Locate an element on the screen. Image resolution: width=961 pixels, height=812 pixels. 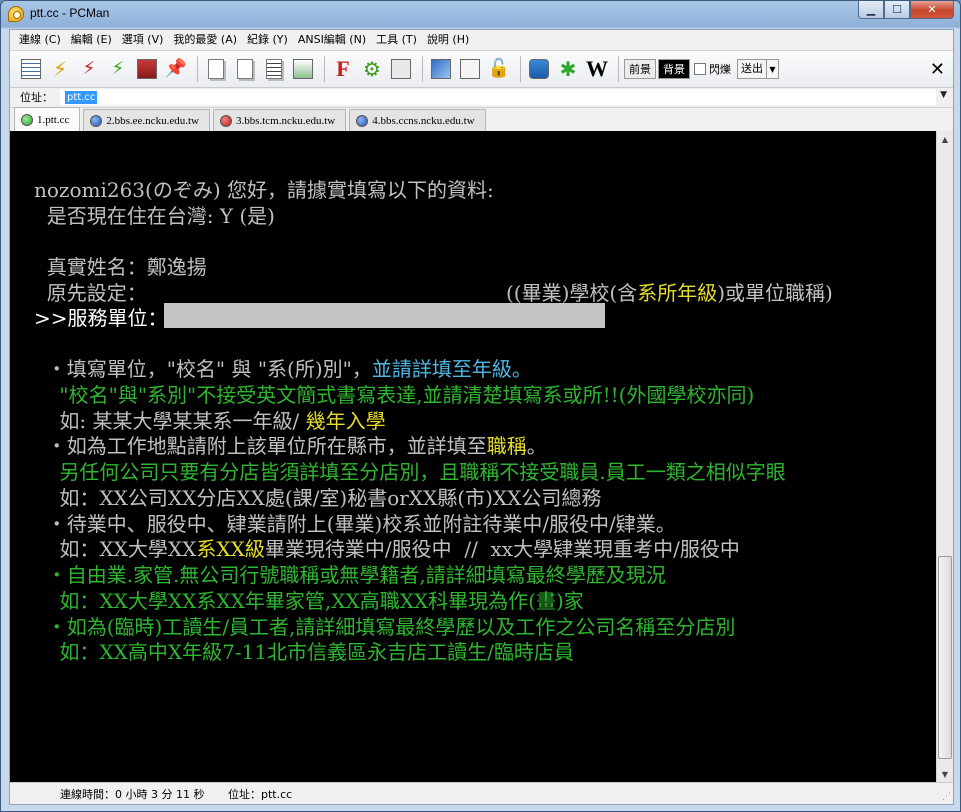
add-favorite-icon: 📌 is located at coordinates (176, 68).